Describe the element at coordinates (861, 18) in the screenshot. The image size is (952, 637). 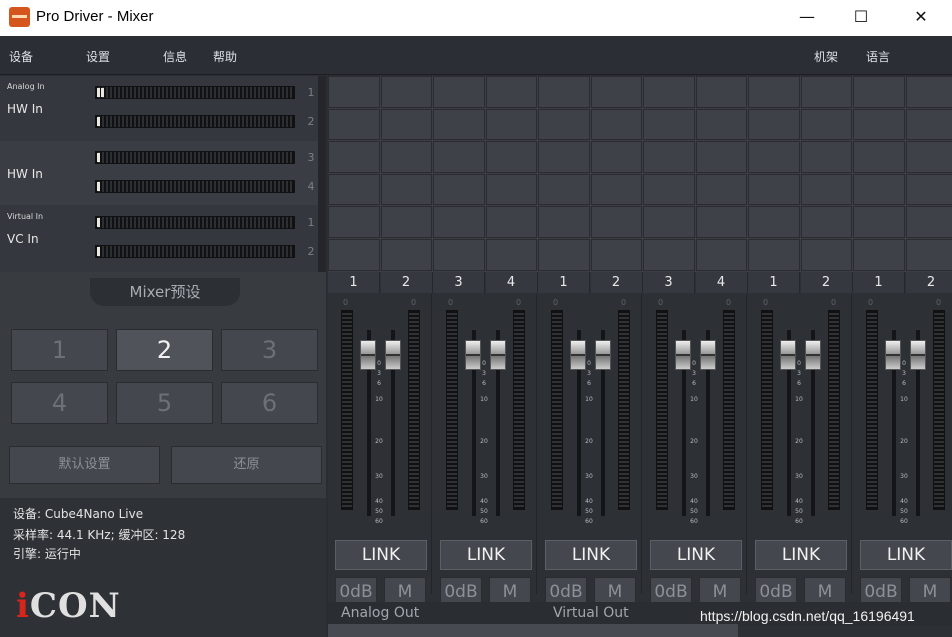
I see `maximize-button: ☐` at that location.